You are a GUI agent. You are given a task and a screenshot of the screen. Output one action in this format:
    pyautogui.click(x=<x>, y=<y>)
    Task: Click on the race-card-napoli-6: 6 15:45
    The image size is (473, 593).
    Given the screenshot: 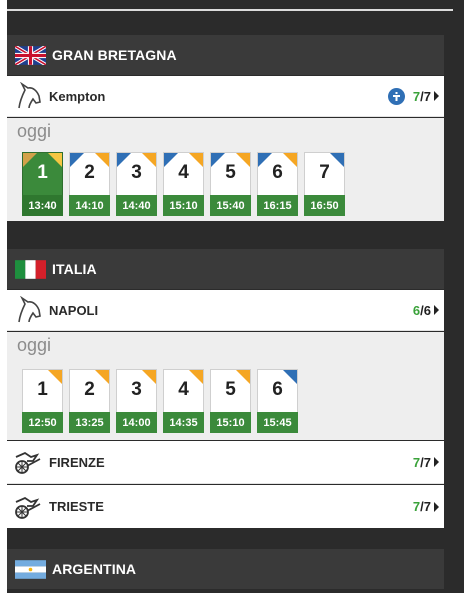 What is the action you would take?
    pyautogui.click(x=277, y=401)
    